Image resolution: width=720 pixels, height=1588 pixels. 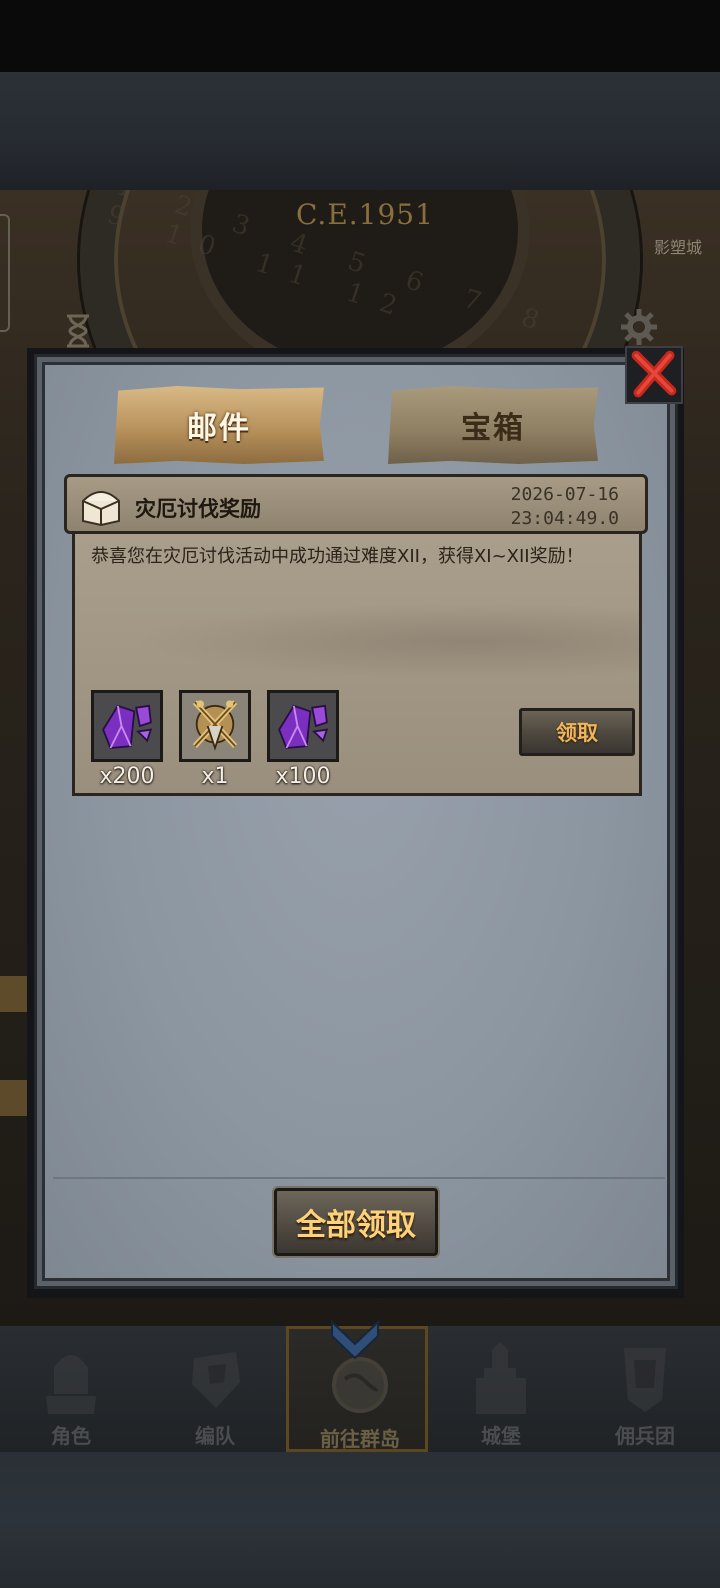 What do you see at coordinates (493, 425) in the screenshot?
I see `tab-chest: 宝箱` at bounding box center [493, 425].